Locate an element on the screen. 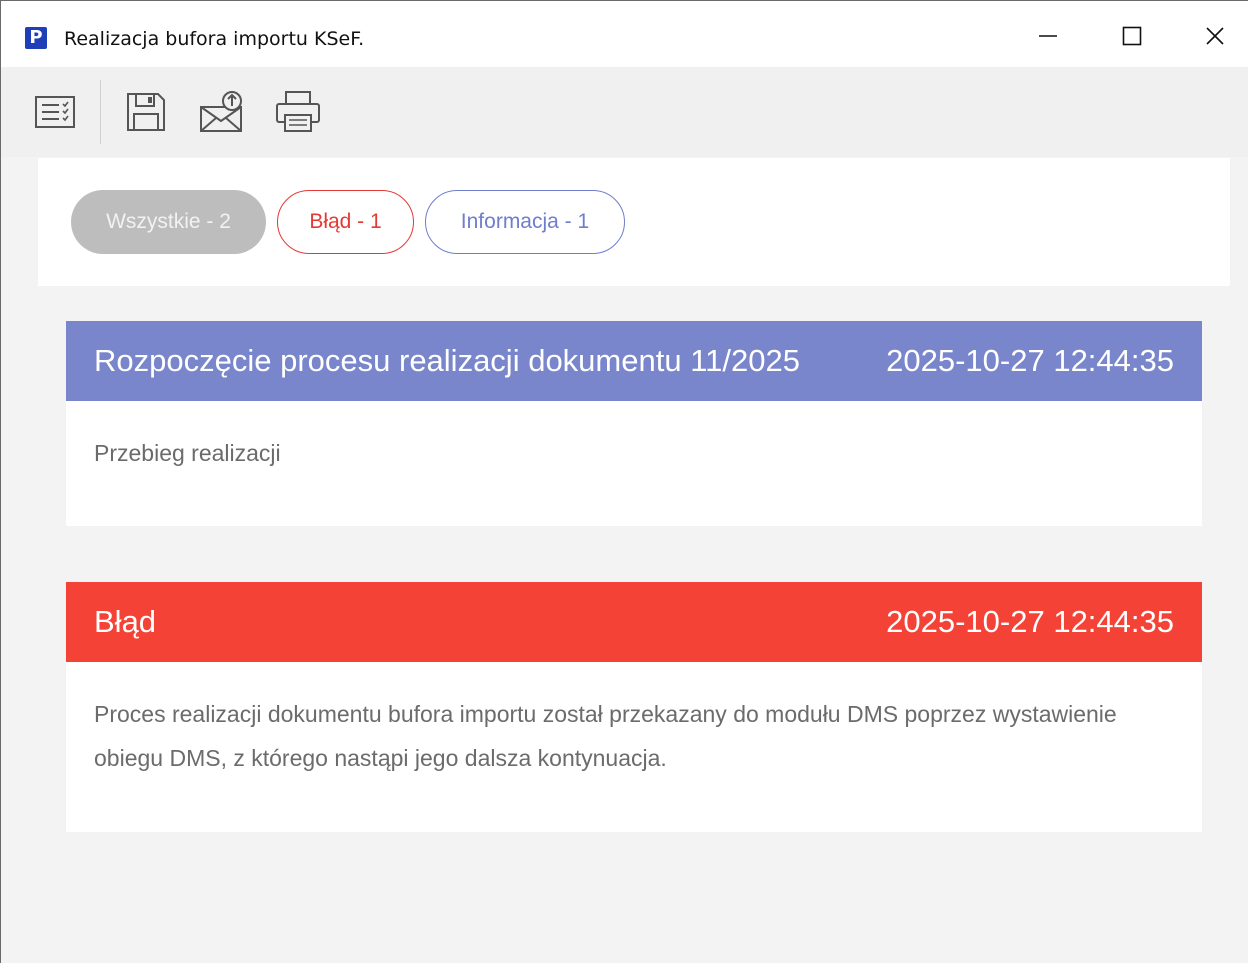  minimize-button is located at coordinates (1048, 36).